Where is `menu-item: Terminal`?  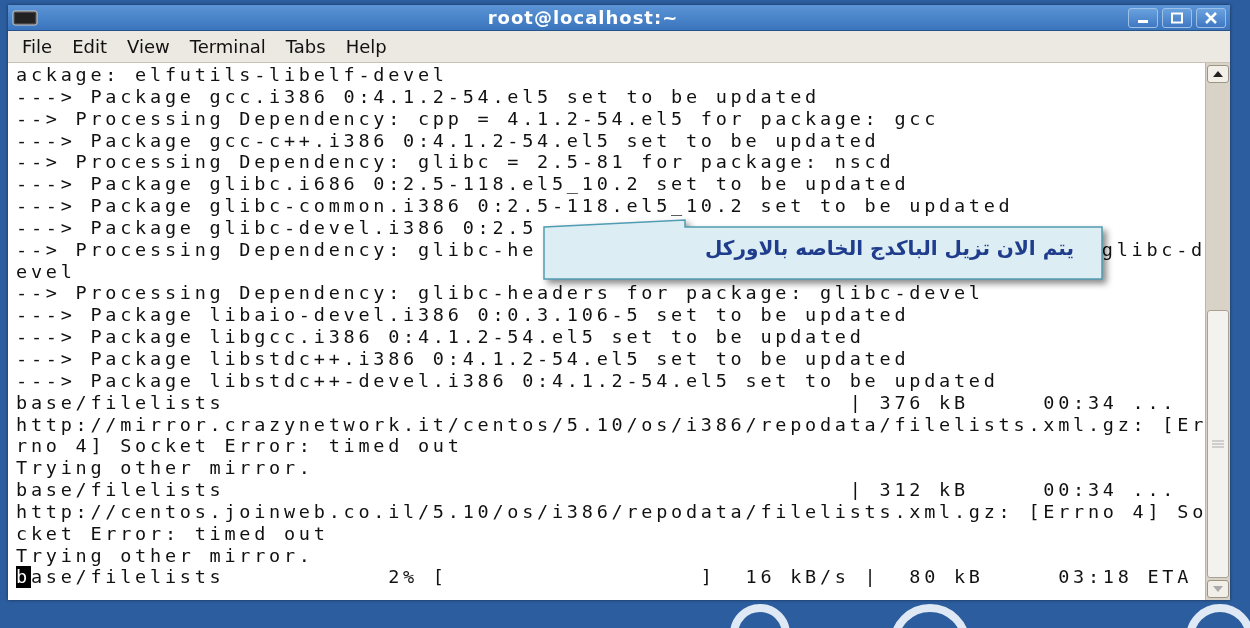 menu-item: Terminal is located at coordinates (227, 46).